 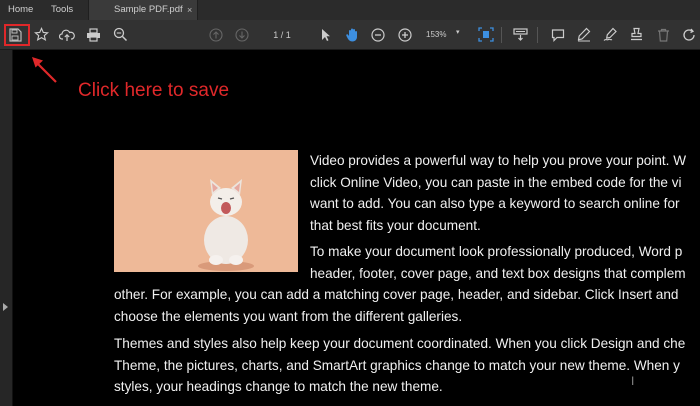 I want to click on fit-page-icon, so click(x=486, y=34).